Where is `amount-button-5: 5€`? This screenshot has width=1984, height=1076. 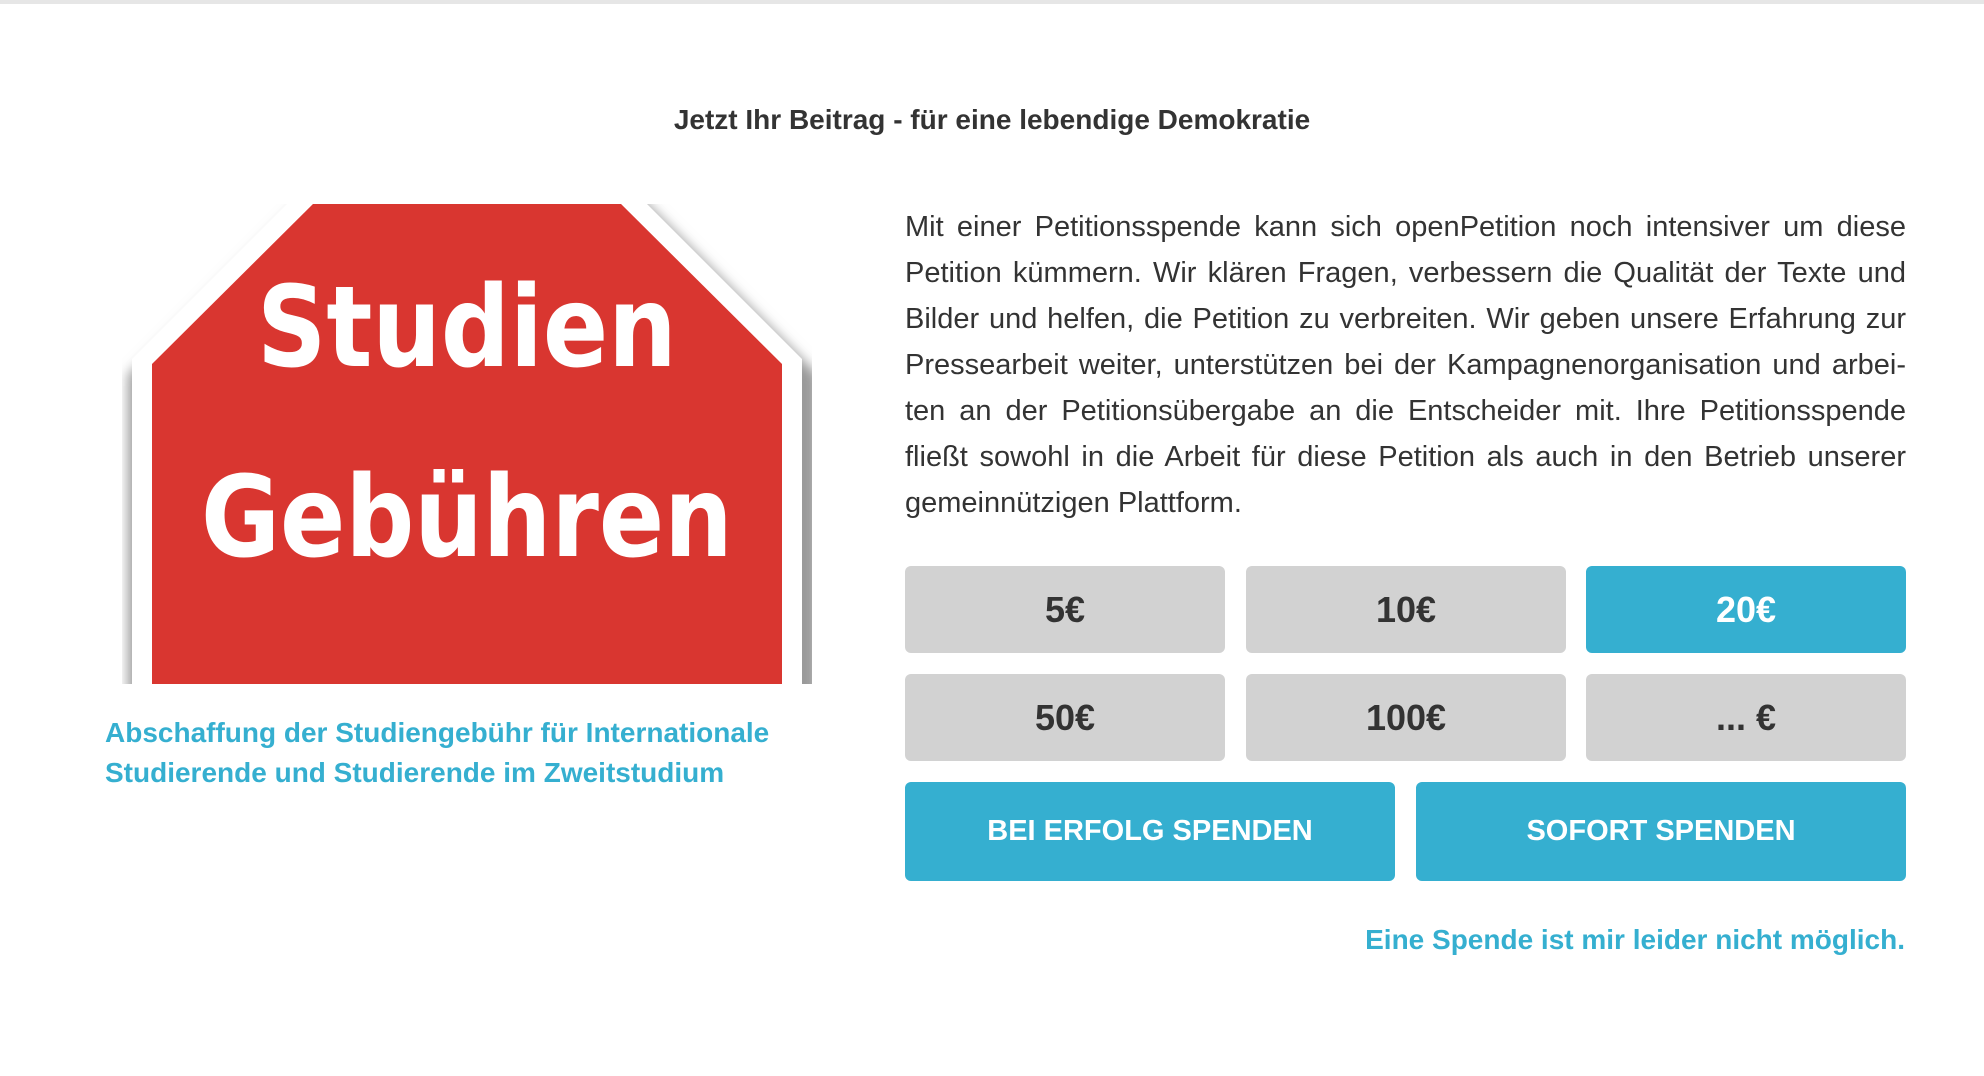 amount-button-5: 5€ is located at coordinates (1065, 609).